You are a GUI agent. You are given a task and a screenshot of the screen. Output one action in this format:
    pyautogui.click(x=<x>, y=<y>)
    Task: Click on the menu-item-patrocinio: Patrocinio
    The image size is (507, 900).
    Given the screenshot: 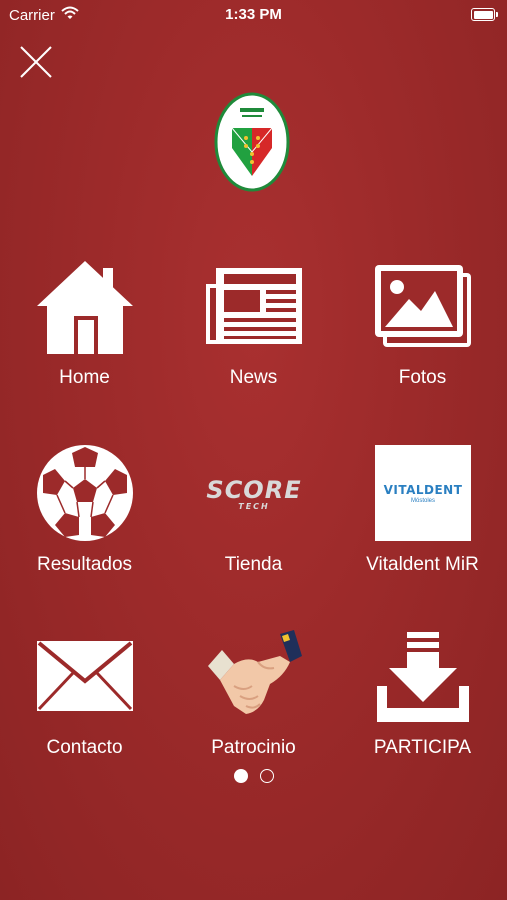 What is the action you would take?
    pyautogui.click(x=253, y=700)
    